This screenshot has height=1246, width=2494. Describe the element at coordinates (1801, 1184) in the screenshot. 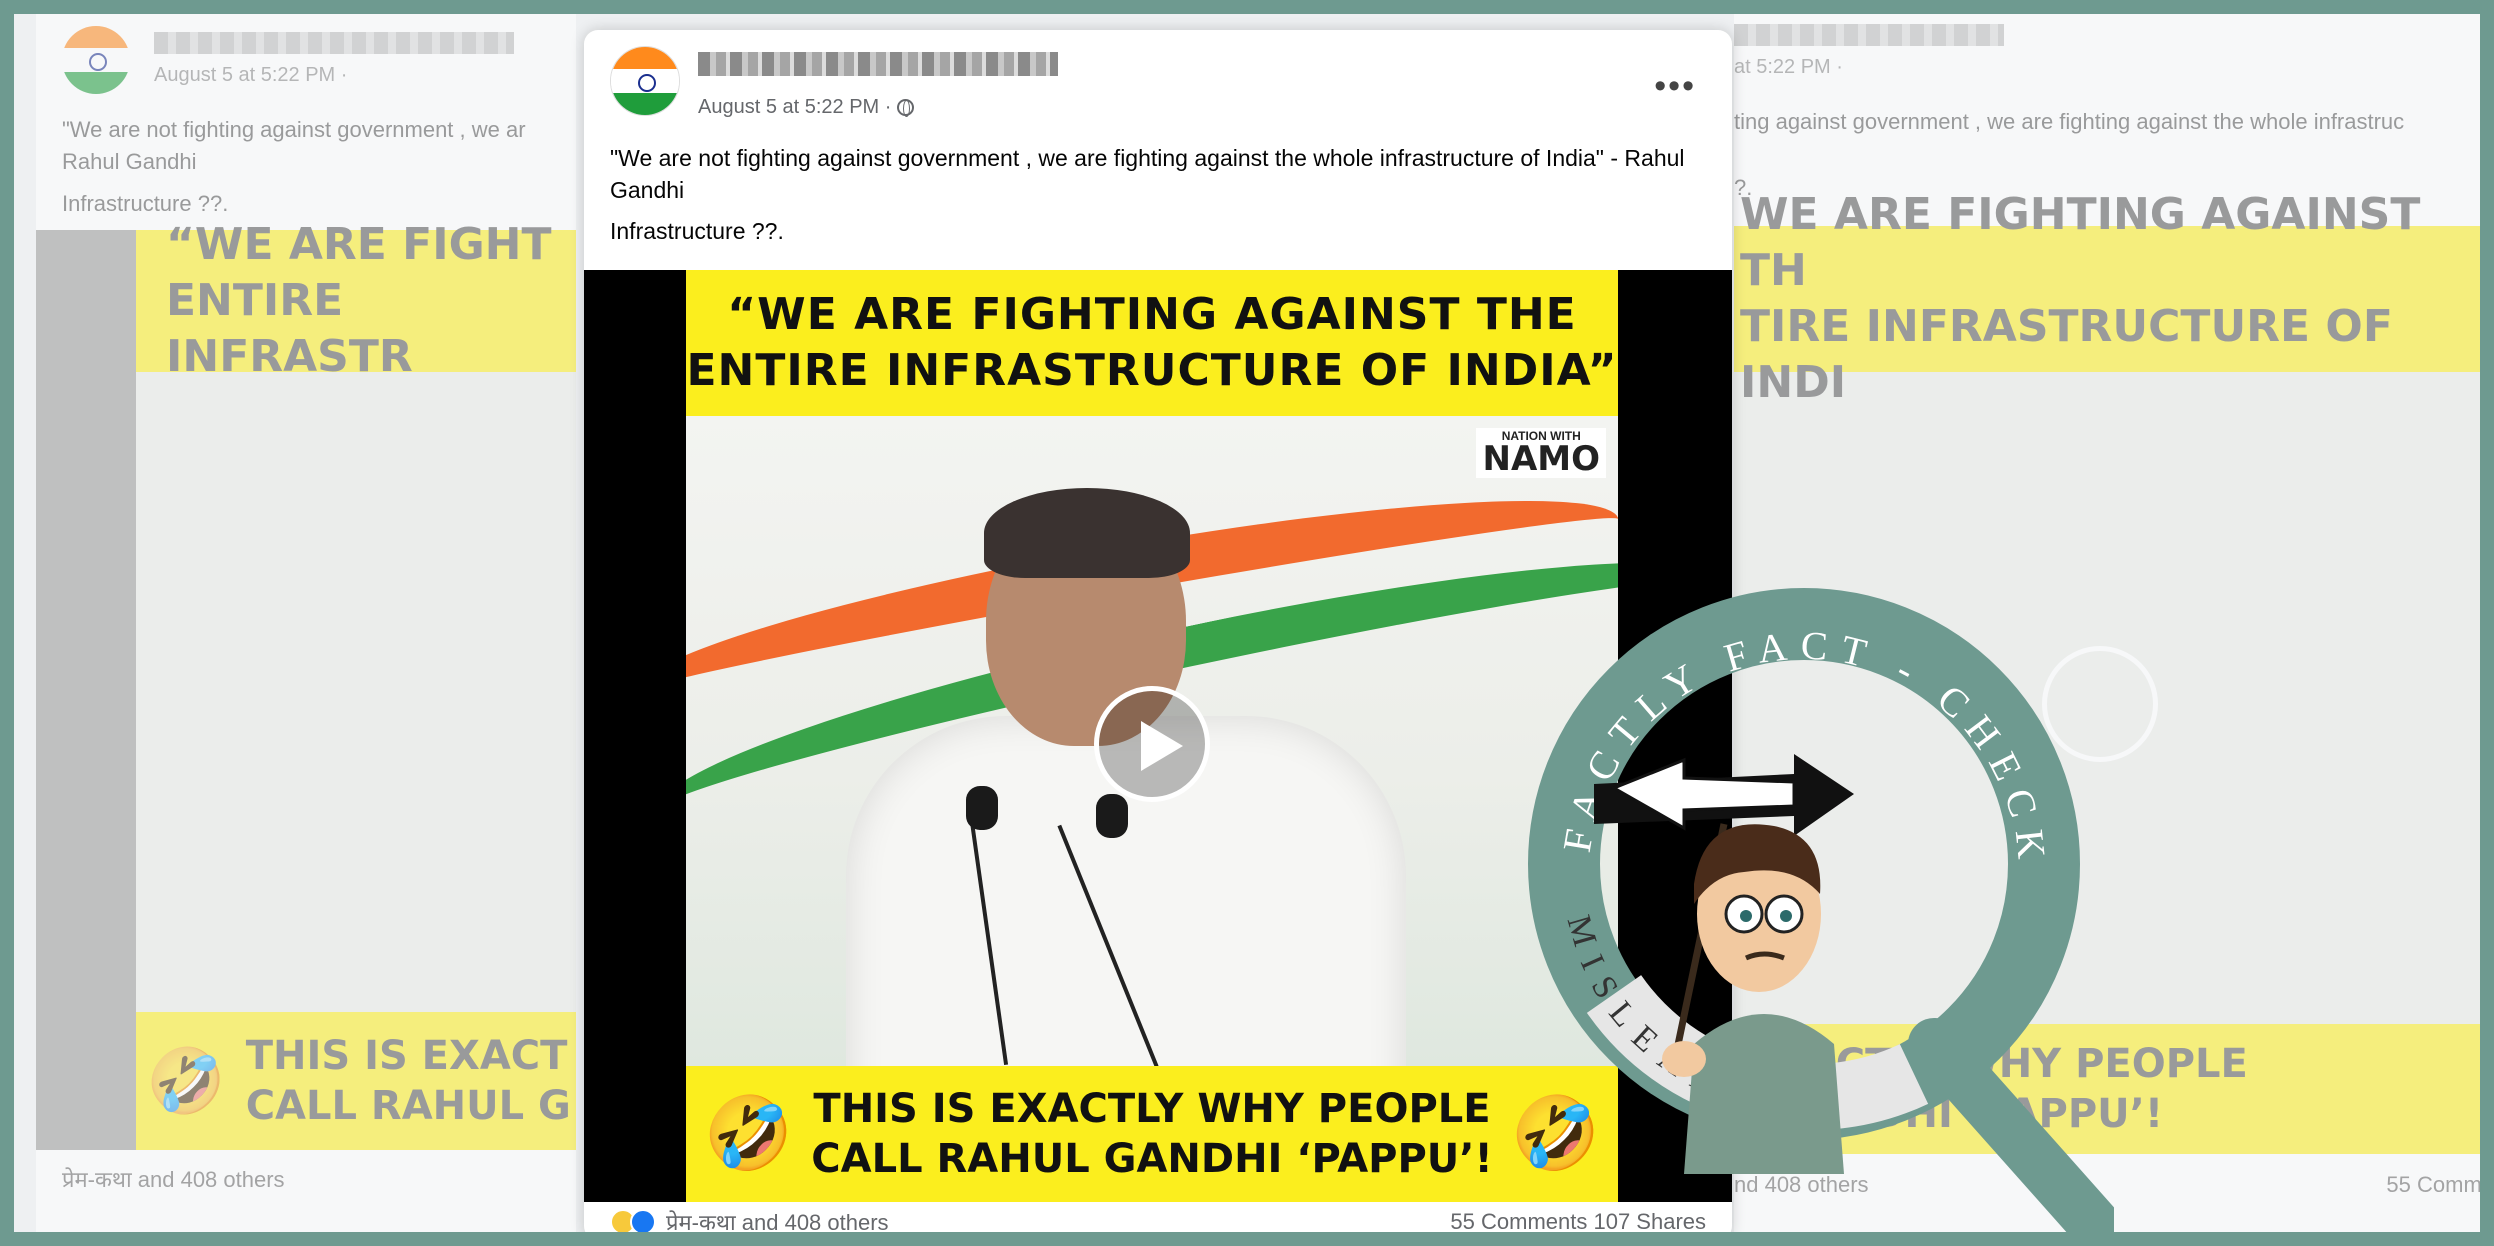

I see `reactions-summary: nd 408 others` at that location.